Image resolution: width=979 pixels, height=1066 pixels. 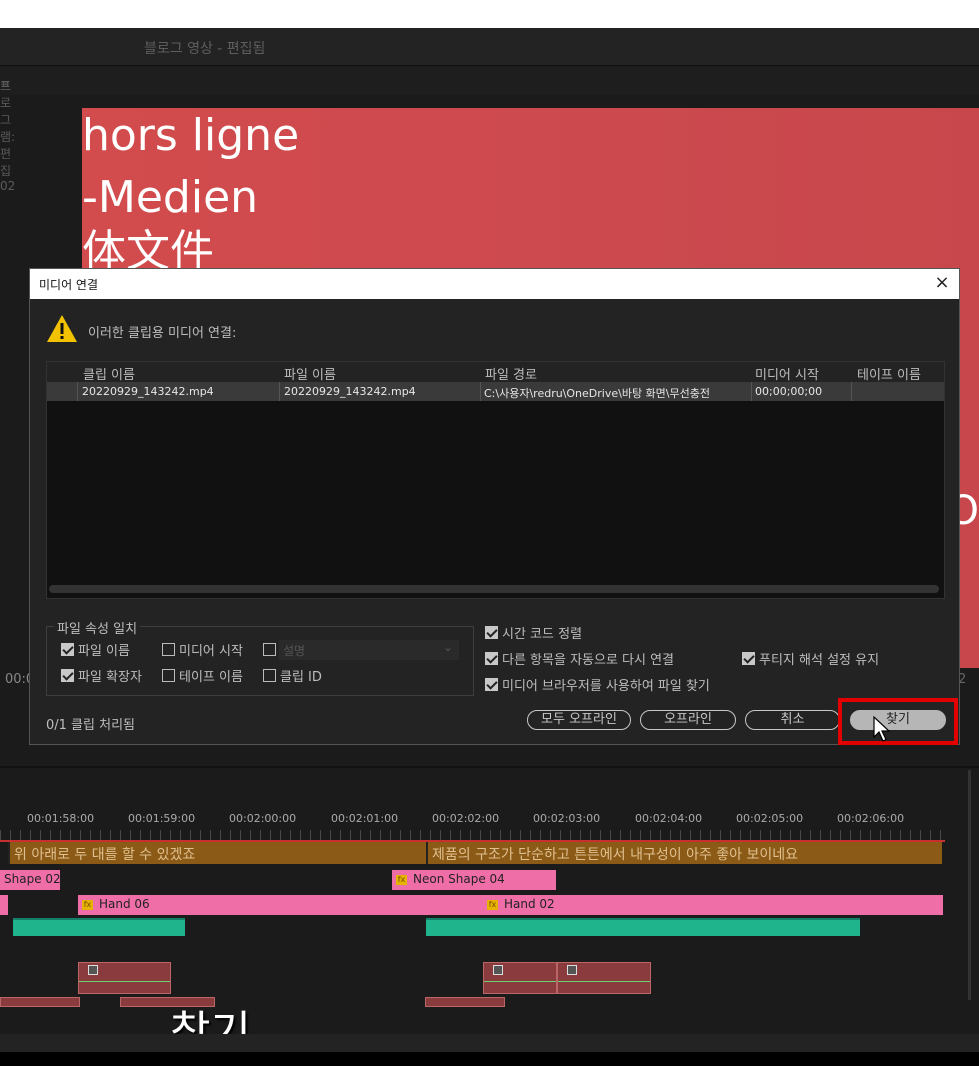 What do you see at coordinates (688, 720) in the screenshot?
I see `offline-button: 오프라인` at bounding box center [688, 720].